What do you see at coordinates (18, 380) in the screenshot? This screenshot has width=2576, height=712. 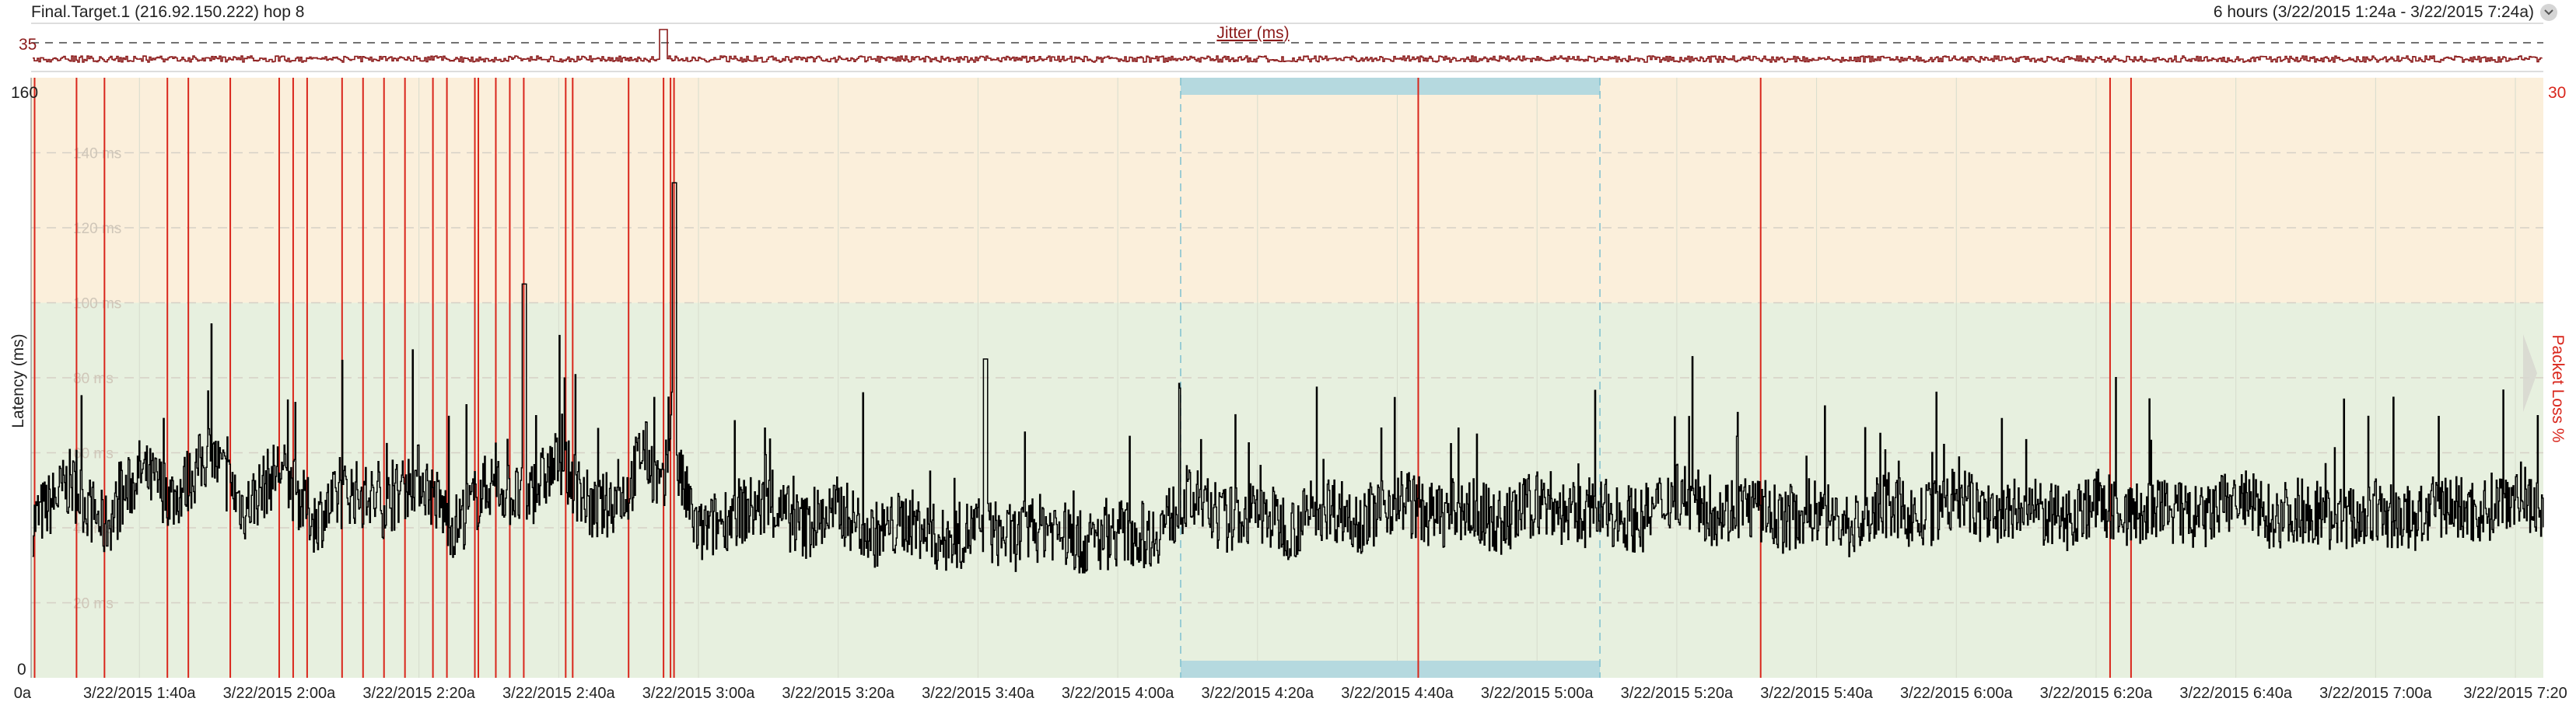 I see `y-axis-title: Latency (ms)` at bounding box center [18, 380].